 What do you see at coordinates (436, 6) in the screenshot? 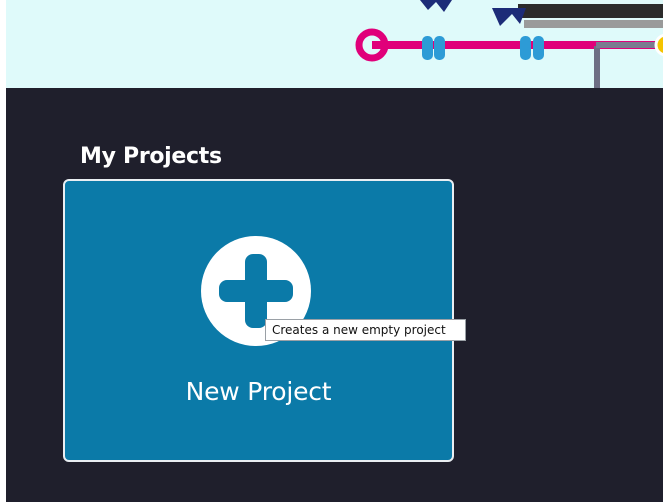
I see `monster-fur-left` at bounding box center [436, 6].